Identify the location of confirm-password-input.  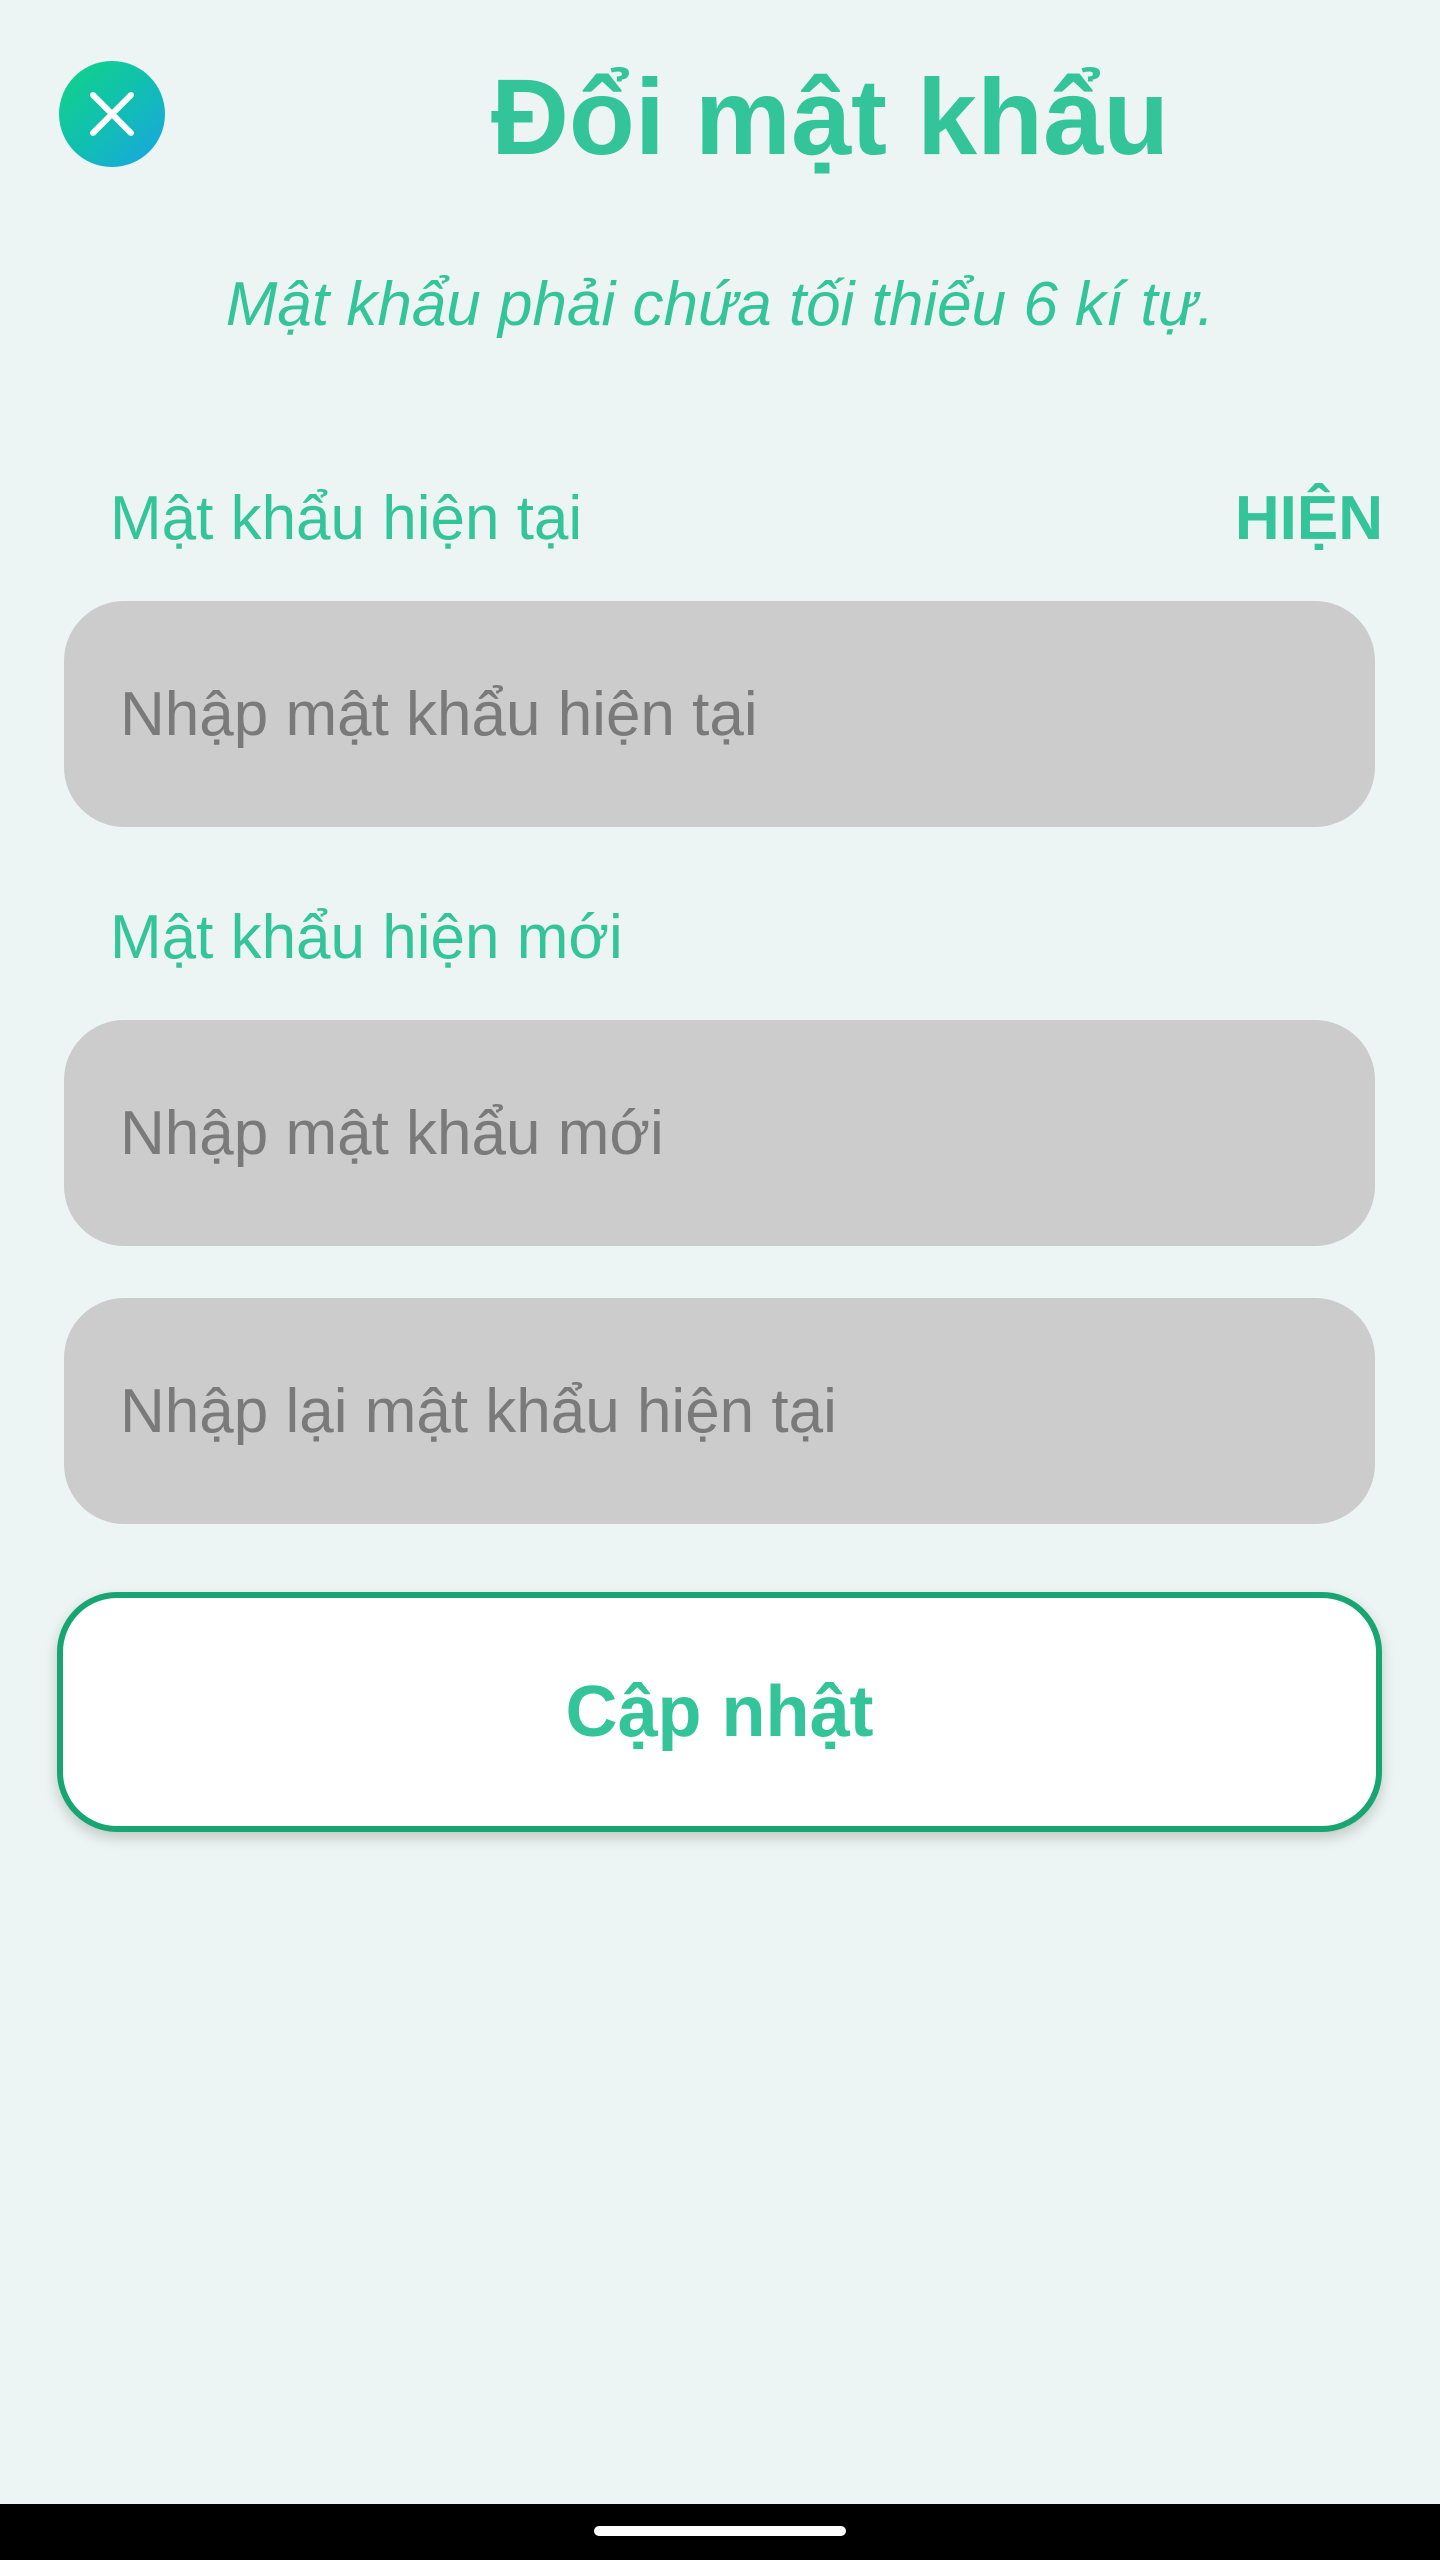
(719, 1411).